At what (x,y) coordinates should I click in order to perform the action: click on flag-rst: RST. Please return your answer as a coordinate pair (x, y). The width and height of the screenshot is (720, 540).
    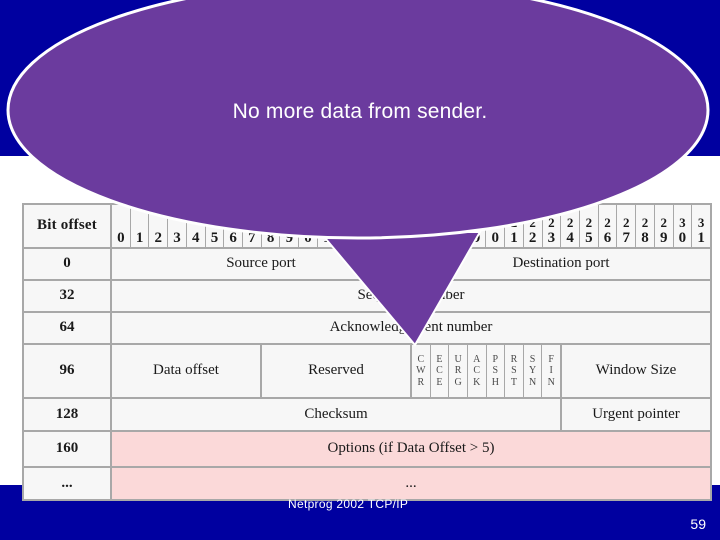
    Looking at the image, I should click on (514, 371).